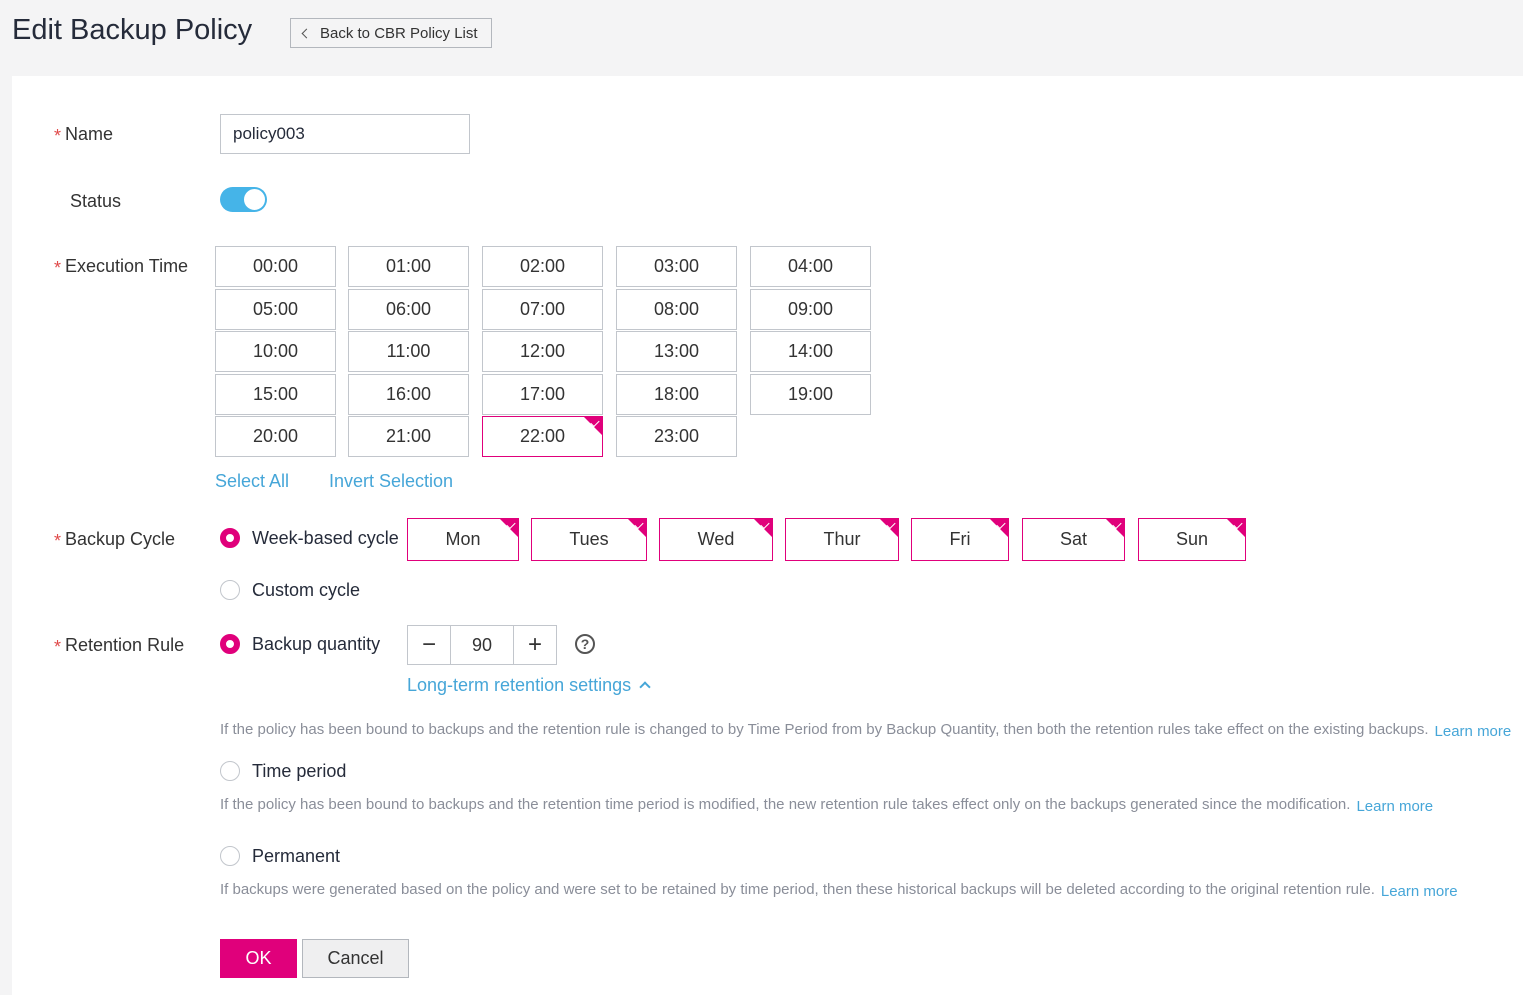  I want to click on weekday-option-label: Sun, so click(1192, 539).